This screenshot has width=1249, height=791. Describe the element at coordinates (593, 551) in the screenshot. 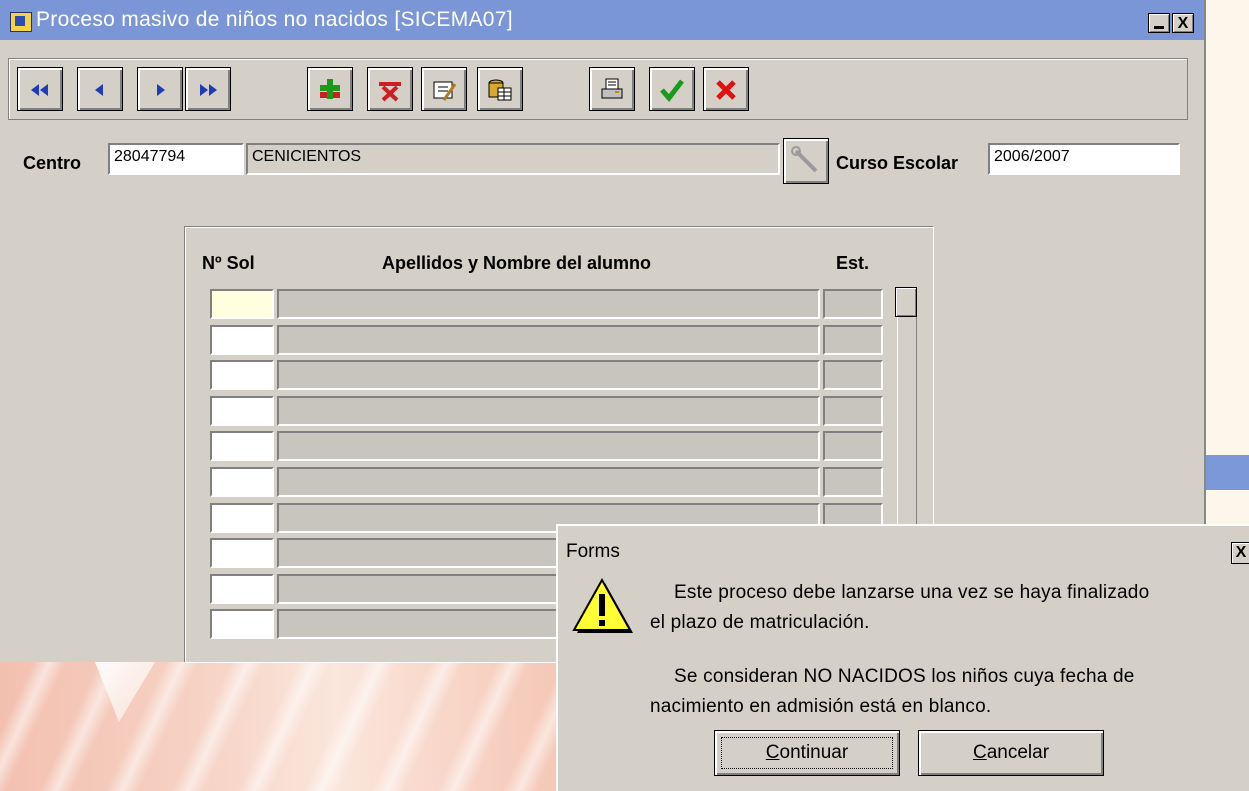

I see `dialog-title: Forms` at that location.